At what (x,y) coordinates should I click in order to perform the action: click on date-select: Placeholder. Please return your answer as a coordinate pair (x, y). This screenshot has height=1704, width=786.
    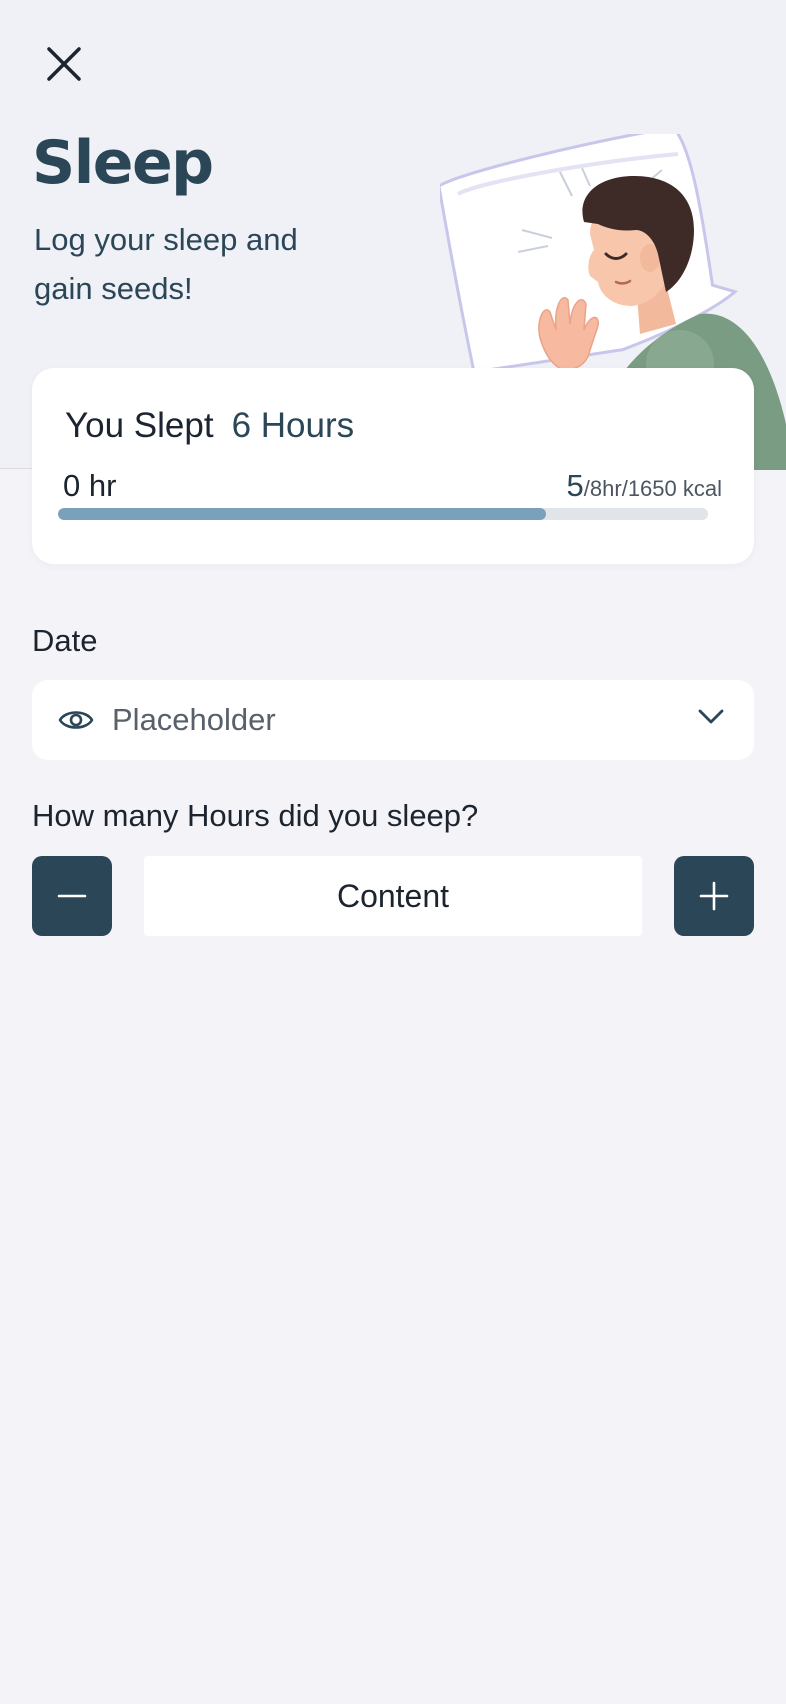
    Looking at the image, I should click on (393, 720).